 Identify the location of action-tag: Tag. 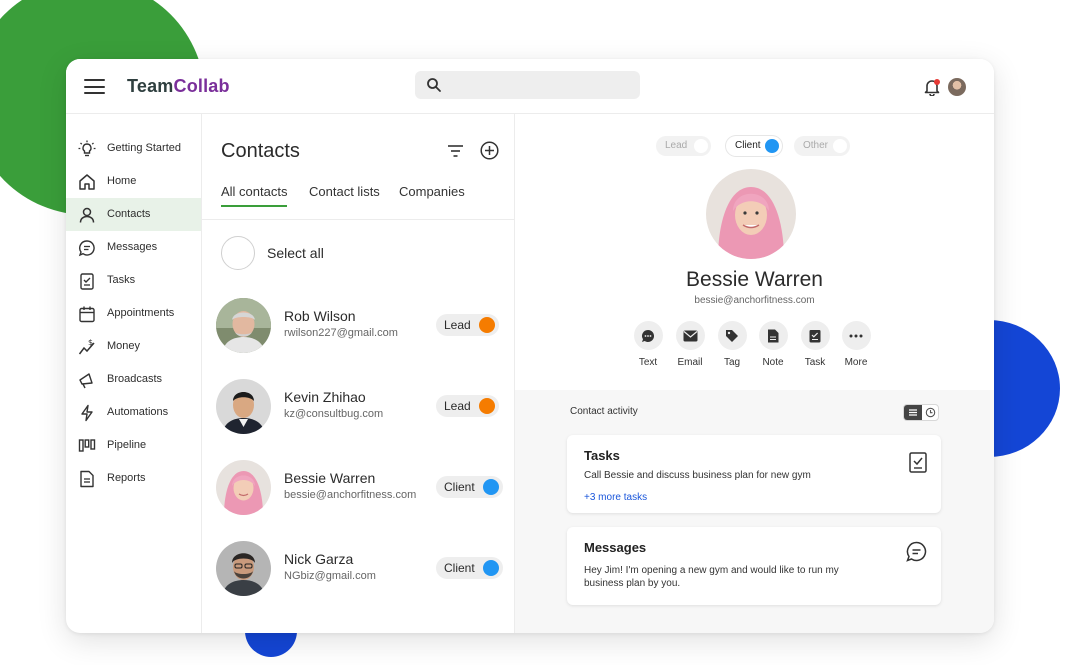
(732, 344).